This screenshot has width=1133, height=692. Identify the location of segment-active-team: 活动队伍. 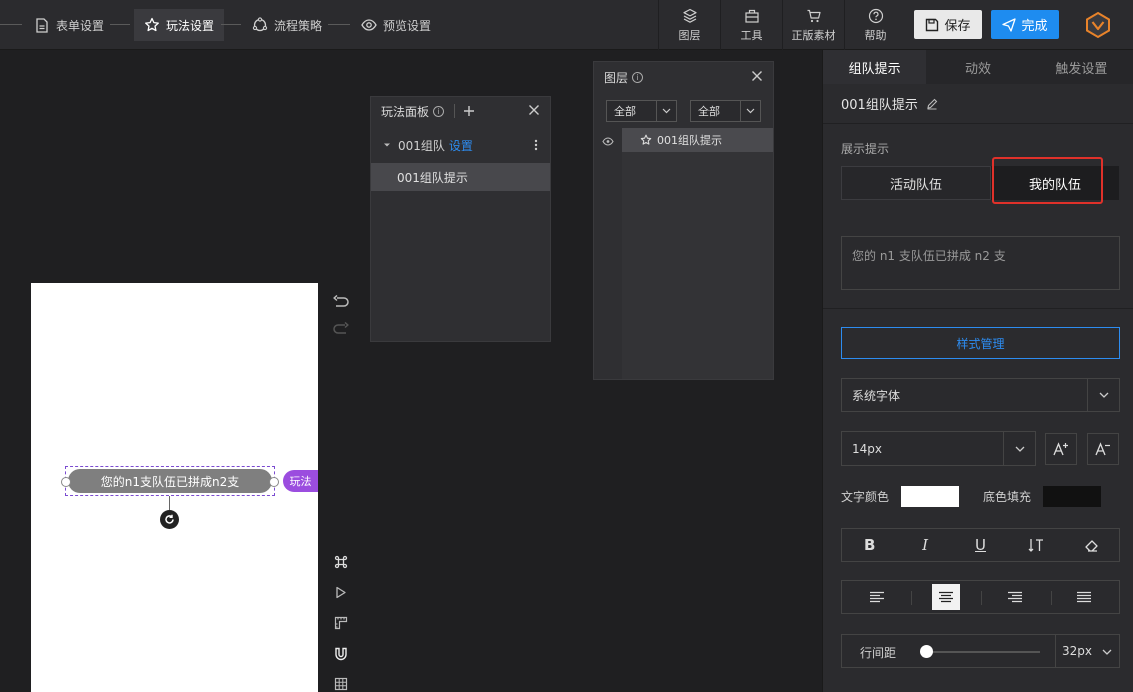
(916, 183).